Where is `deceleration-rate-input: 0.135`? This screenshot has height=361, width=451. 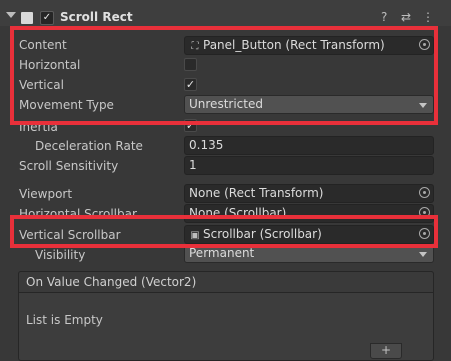 deceleration-rate-input: 0.135 is located at coordinates (309, 145).